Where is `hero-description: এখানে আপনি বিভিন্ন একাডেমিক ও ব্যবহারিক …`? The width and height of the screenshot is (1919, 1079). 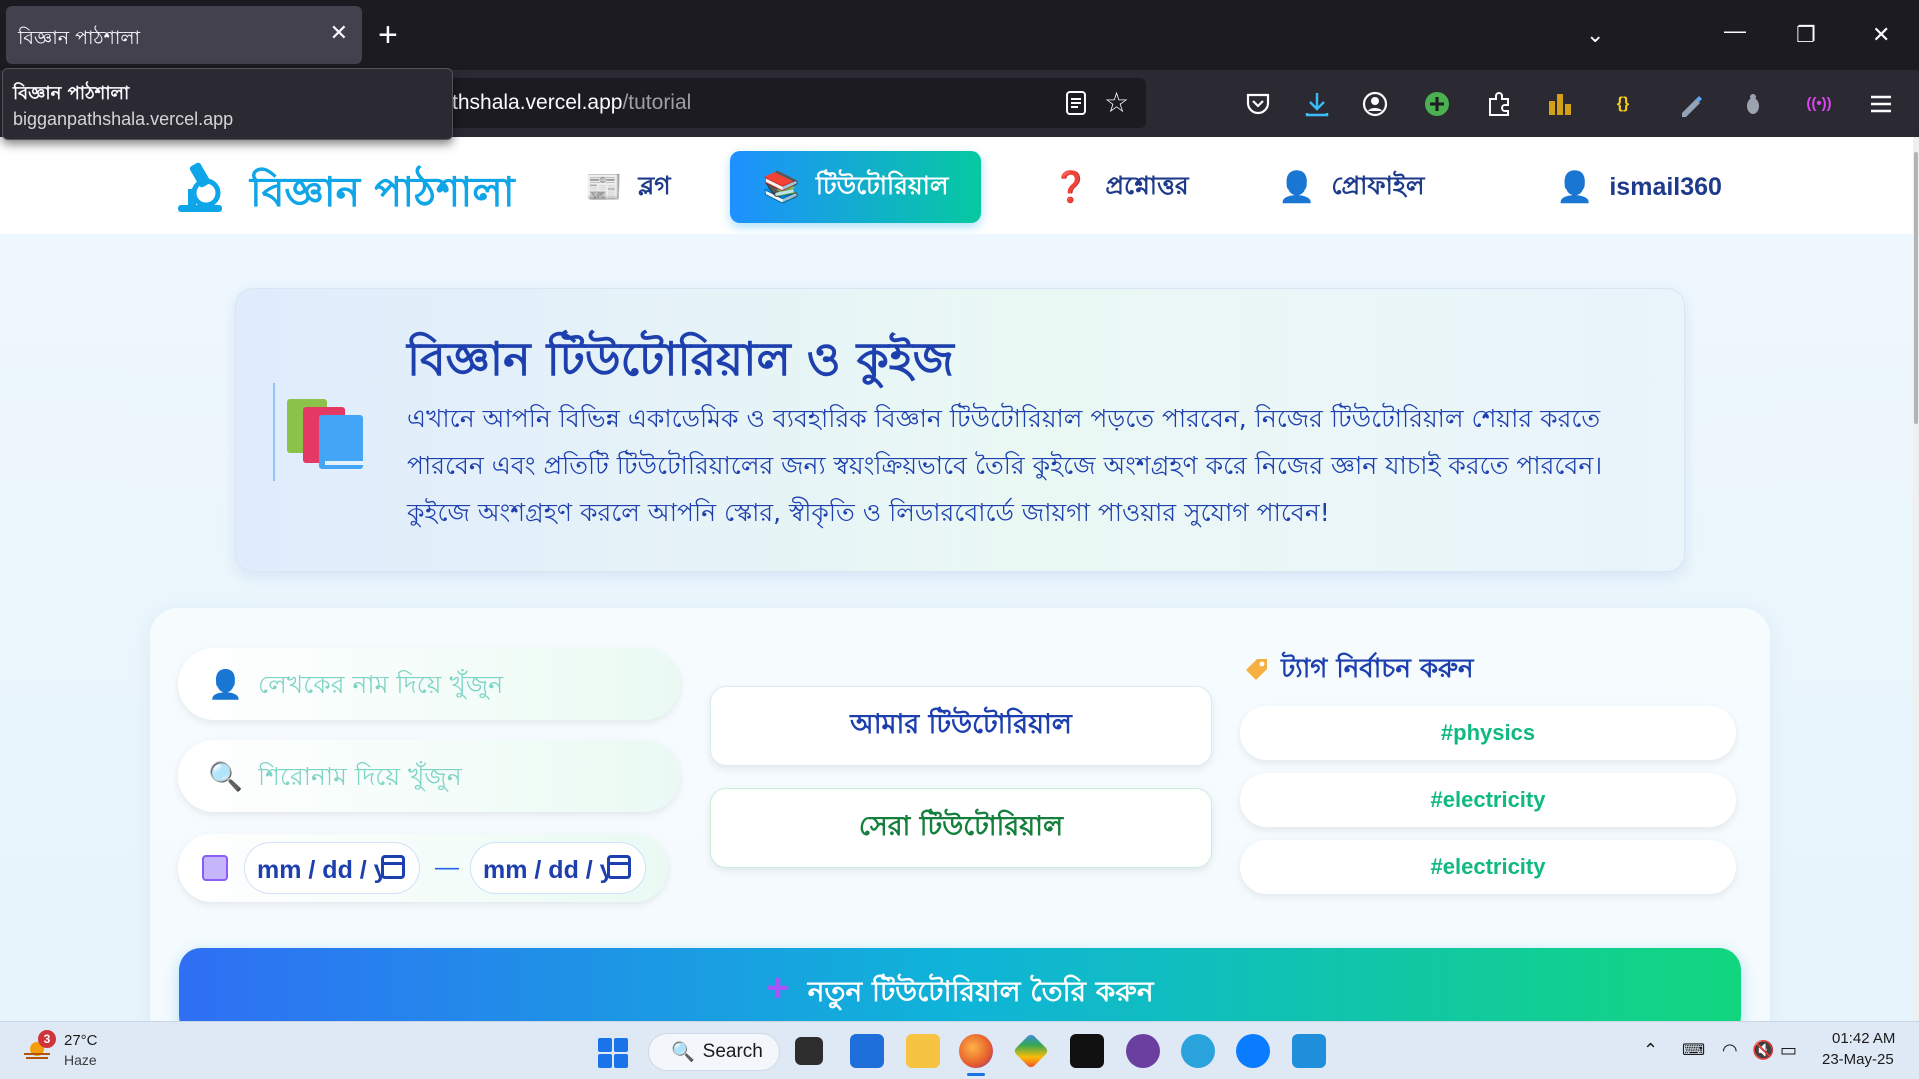 hero-description: এখানে আপনি বিভিন্ন একাডেমিক ও ব্যবহারিক … is located at coordinates (1005, 465).